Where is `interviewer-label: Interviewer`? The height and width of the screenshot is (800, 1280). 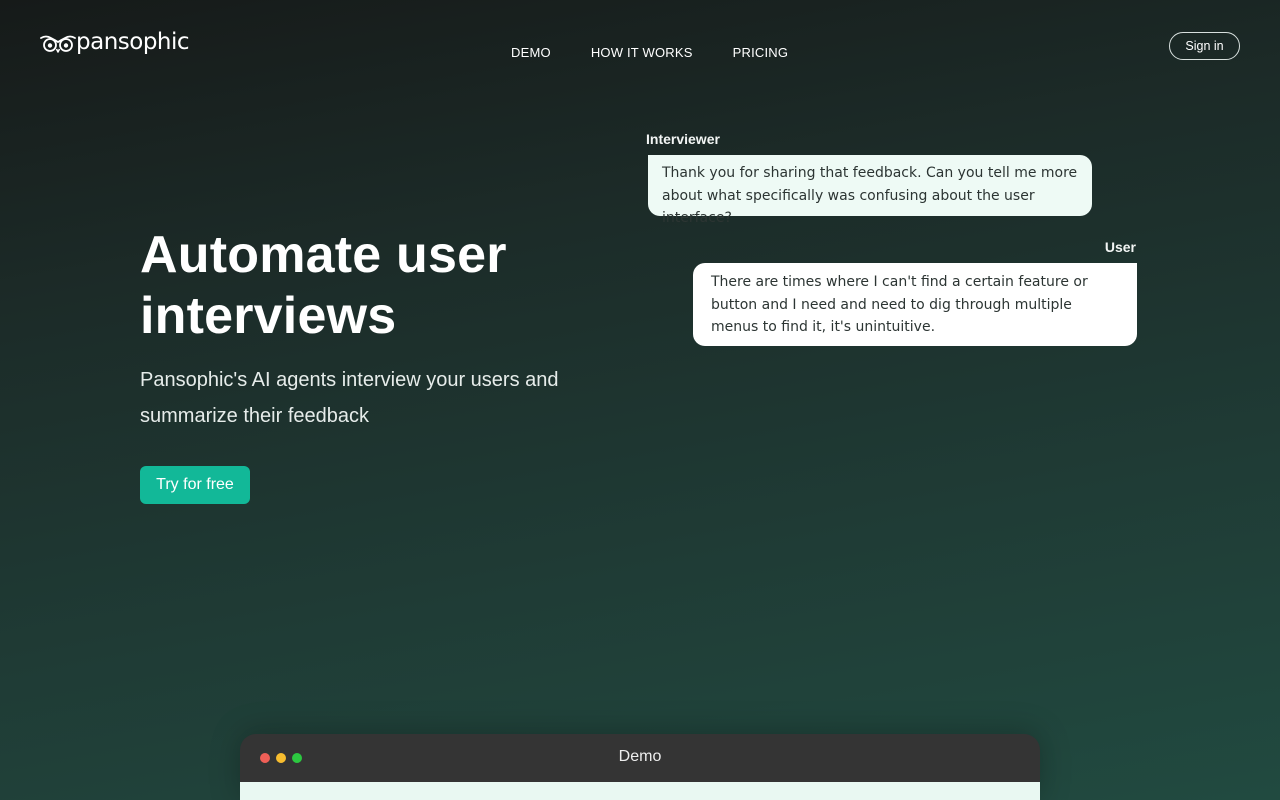 interviewer-label: Interviewer is located at coordinates (683, 139).